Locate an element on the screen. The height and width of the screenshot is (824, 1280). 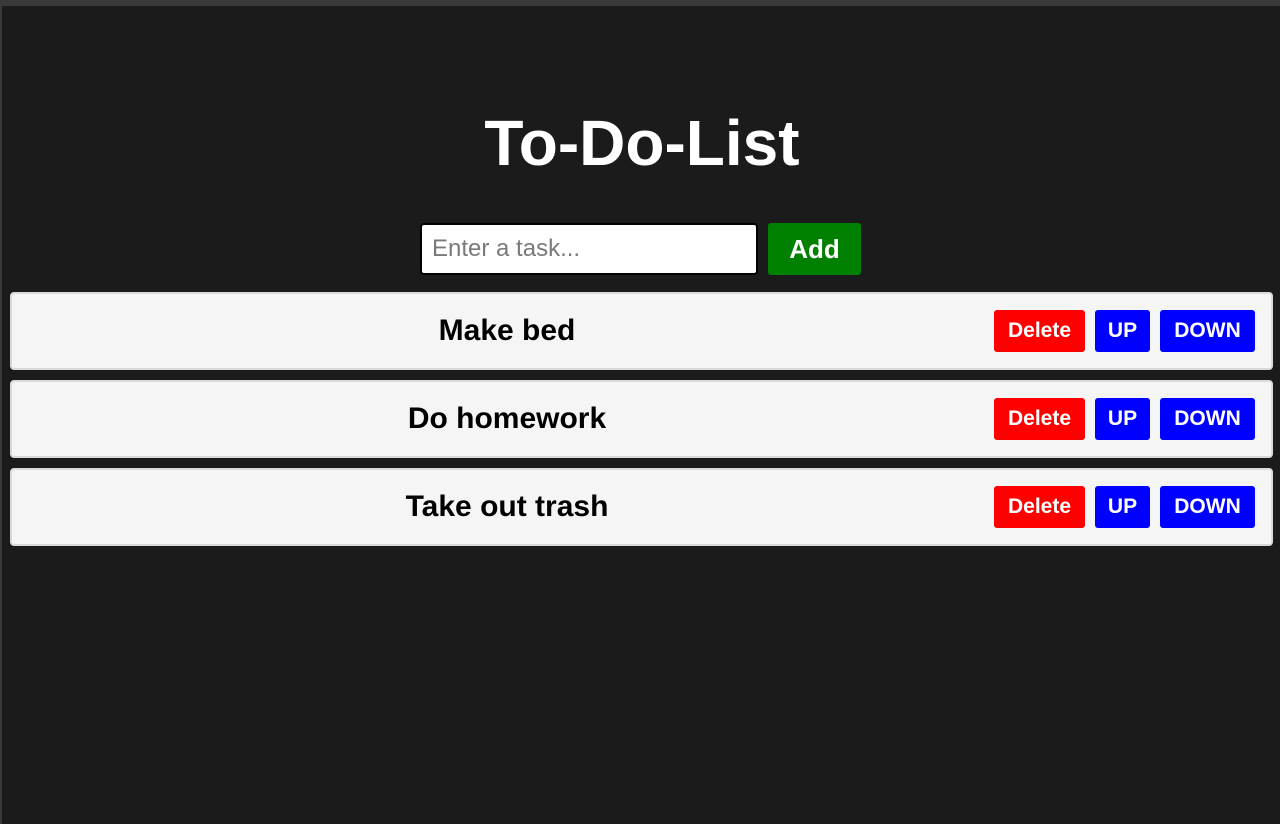
list-item: Do homework Delete UP DOWN is located at coordinates (641, 419).